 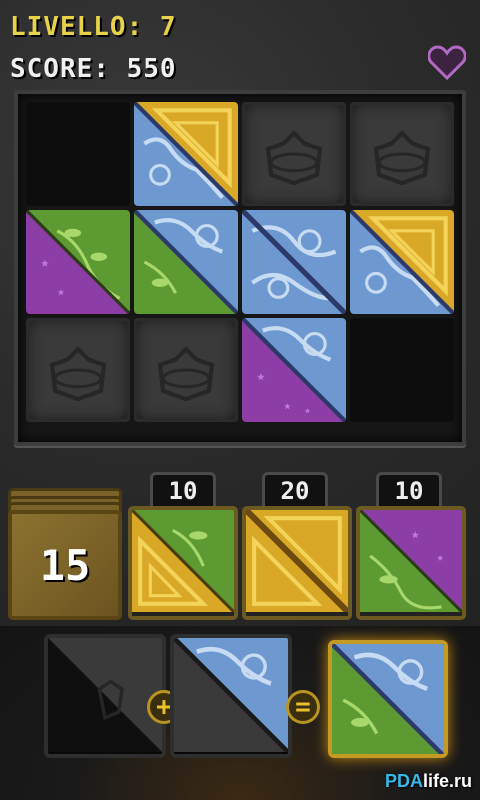 What do you see at coordinates (60, 69) in the screenshot?
I see `score-label: SCORE:` at bounding box center [60, 69].